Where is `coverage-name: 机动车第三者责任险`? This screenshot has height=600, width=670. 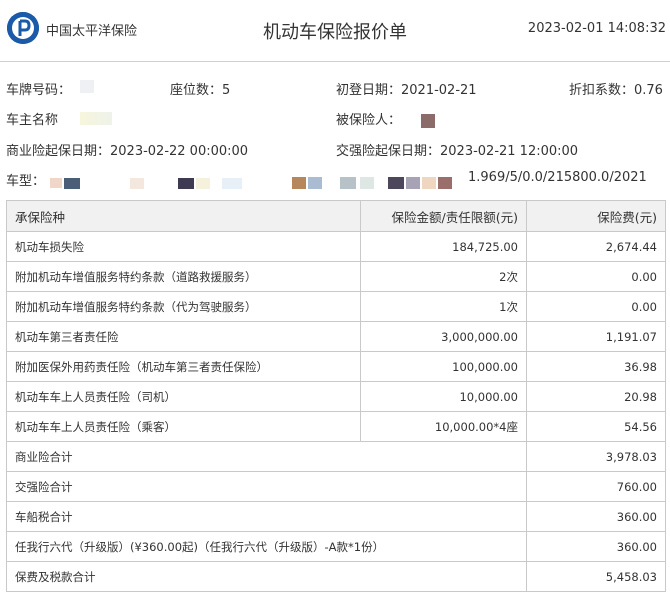 coverage-name: 机动车第三者责任险 is located at coordinates (183, 336).